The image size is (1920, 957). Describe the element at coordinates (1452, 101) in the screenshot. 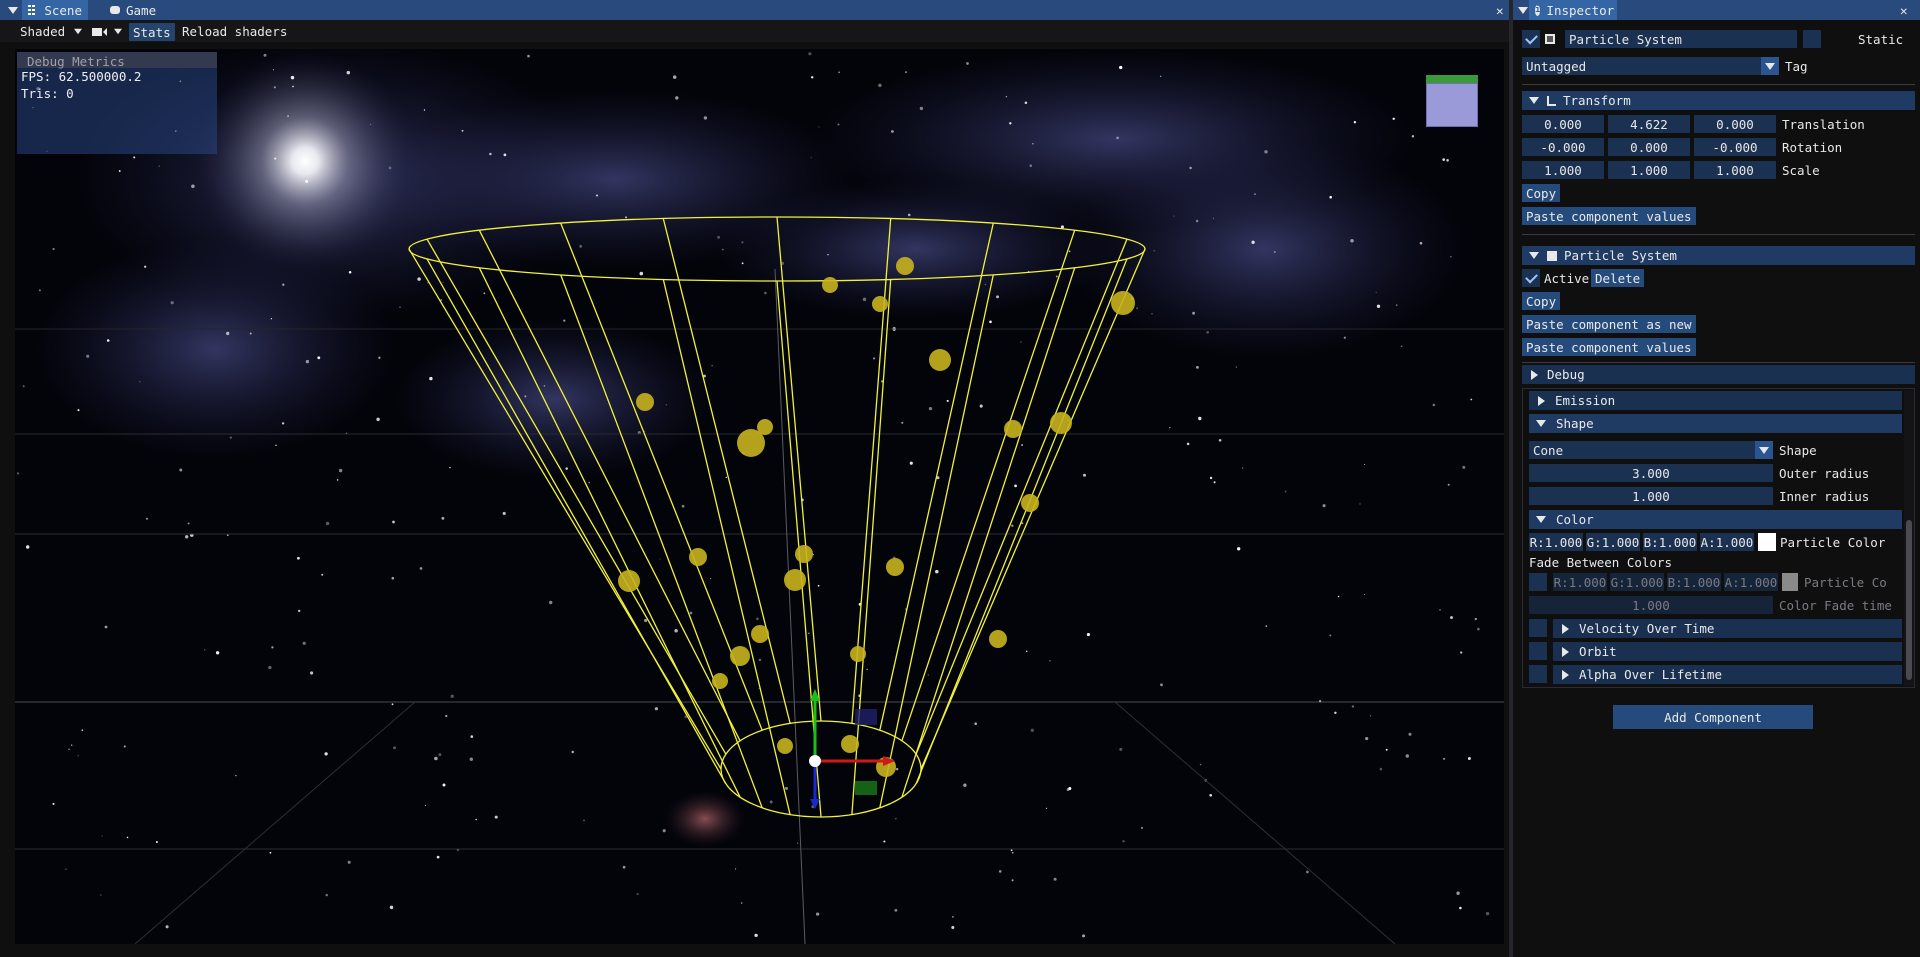

I see `view-orientation-cube` at that location.